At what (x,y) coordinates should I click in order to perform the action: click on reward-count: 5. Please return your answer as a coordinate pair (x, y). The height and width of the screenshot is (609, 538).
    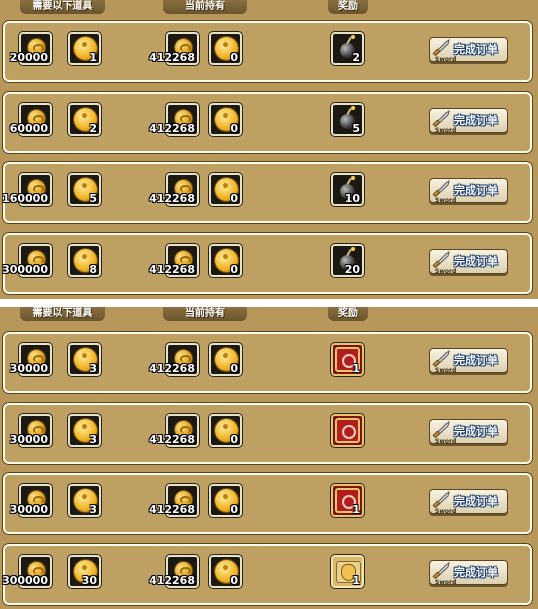
    Looking at the image, I should click on (356, 128).